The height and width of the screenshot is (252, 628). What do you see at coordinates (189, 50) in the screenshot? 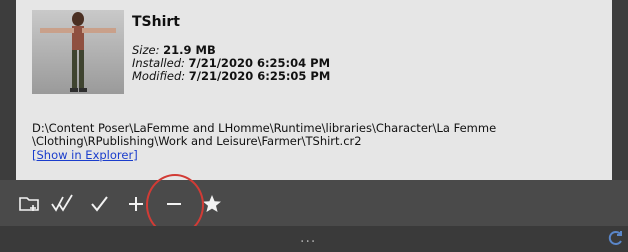
I see `size-value: 21.9 MB` at bounding box center [189, 50].